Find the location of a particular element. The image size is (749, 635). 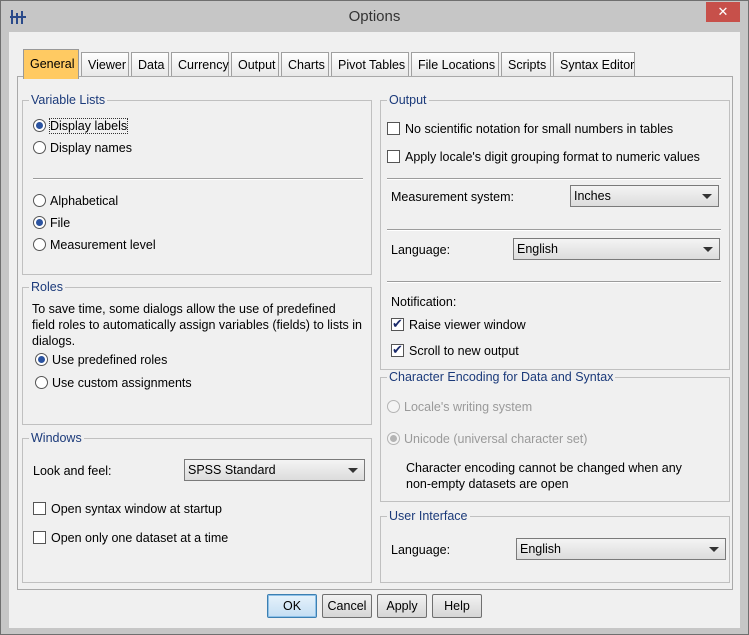

tab-data: Data is located at coordinates (150, 65).